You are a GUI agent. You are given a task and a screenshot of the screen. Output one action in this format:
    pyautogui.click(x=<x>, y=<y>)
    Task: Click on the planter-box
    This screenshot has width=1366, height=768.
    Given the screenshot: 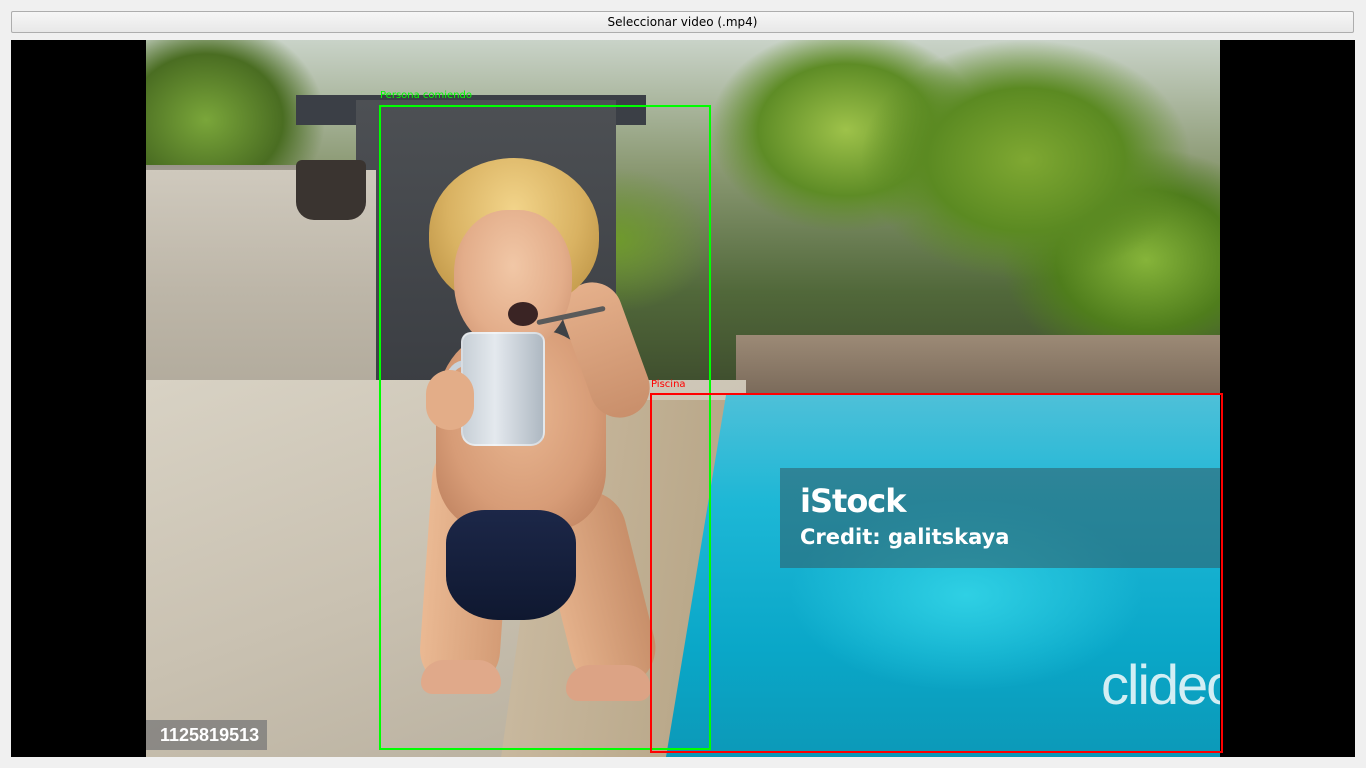 What is the action you would take?
    pyautogui.click(x=978, y=365)
    